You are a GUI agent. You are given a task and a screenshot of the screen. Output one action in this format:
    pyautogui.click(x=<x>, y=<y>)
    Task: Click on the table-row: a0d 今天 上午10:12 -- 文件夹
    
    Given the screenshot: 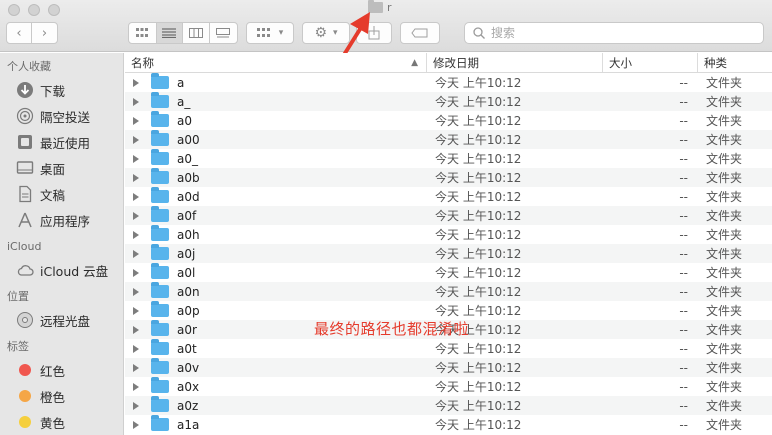 What is the action you would take?
    pyautogui.click(x=448, y=196)
    